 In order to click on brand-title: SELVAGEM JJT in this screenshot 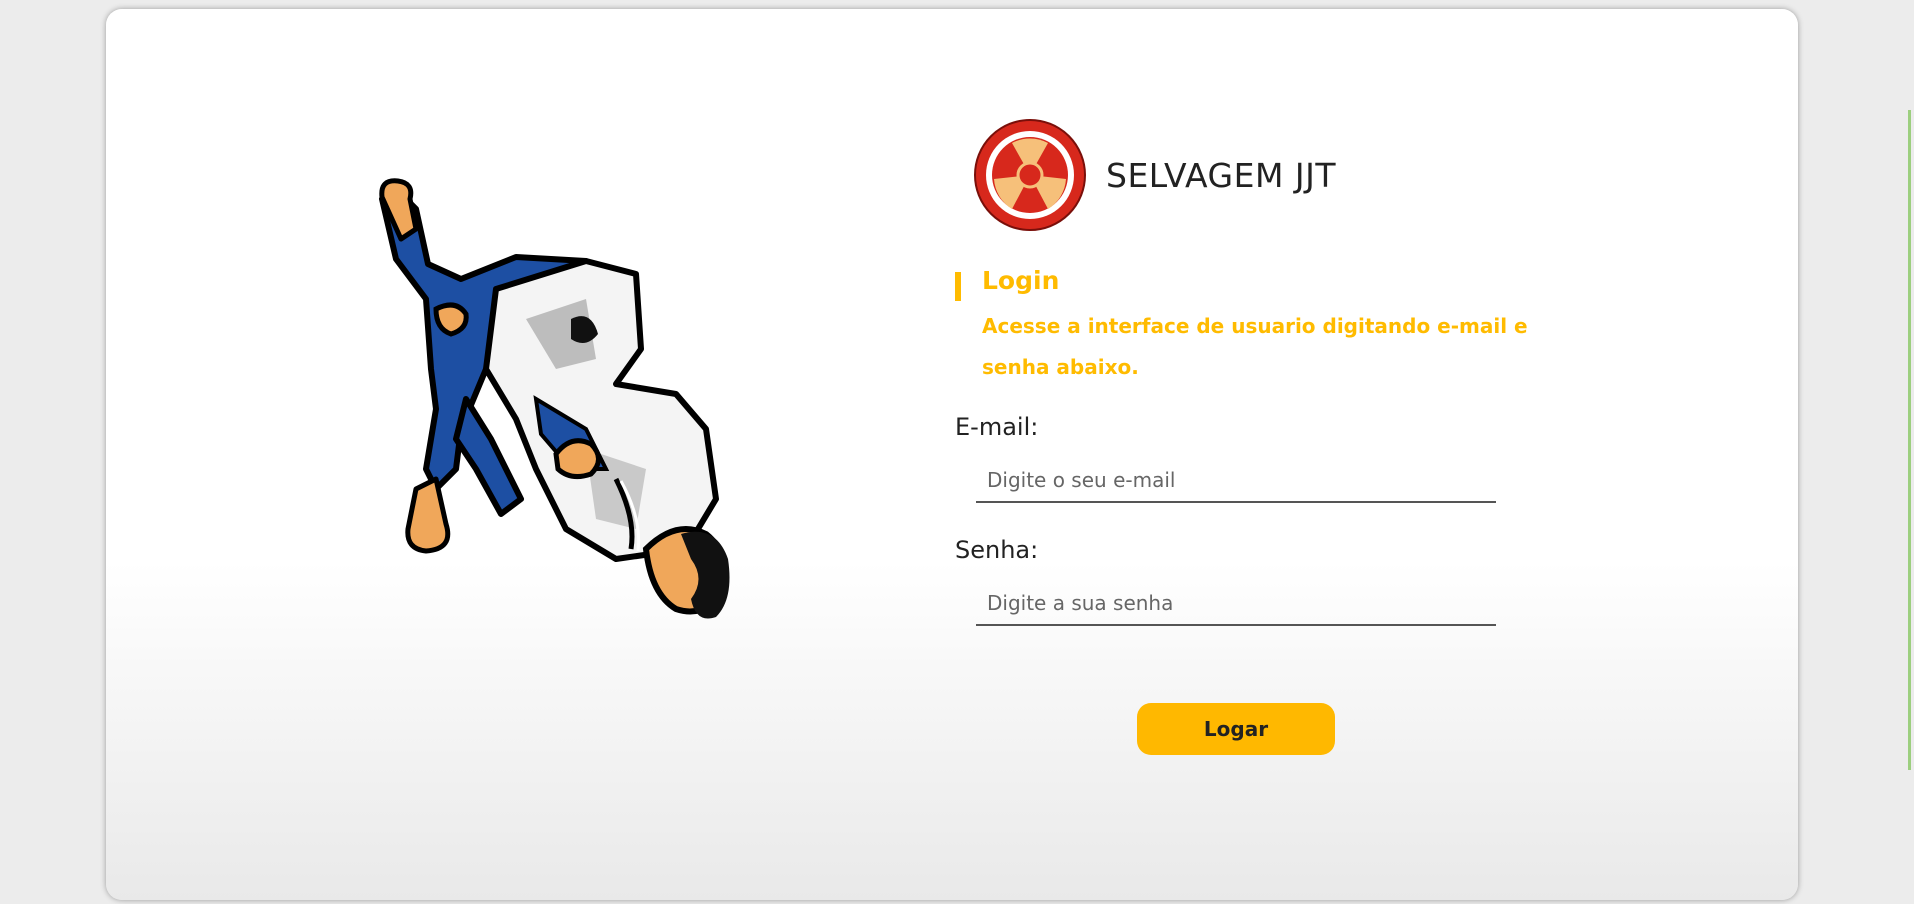, I will do `click(1221, 175)`.